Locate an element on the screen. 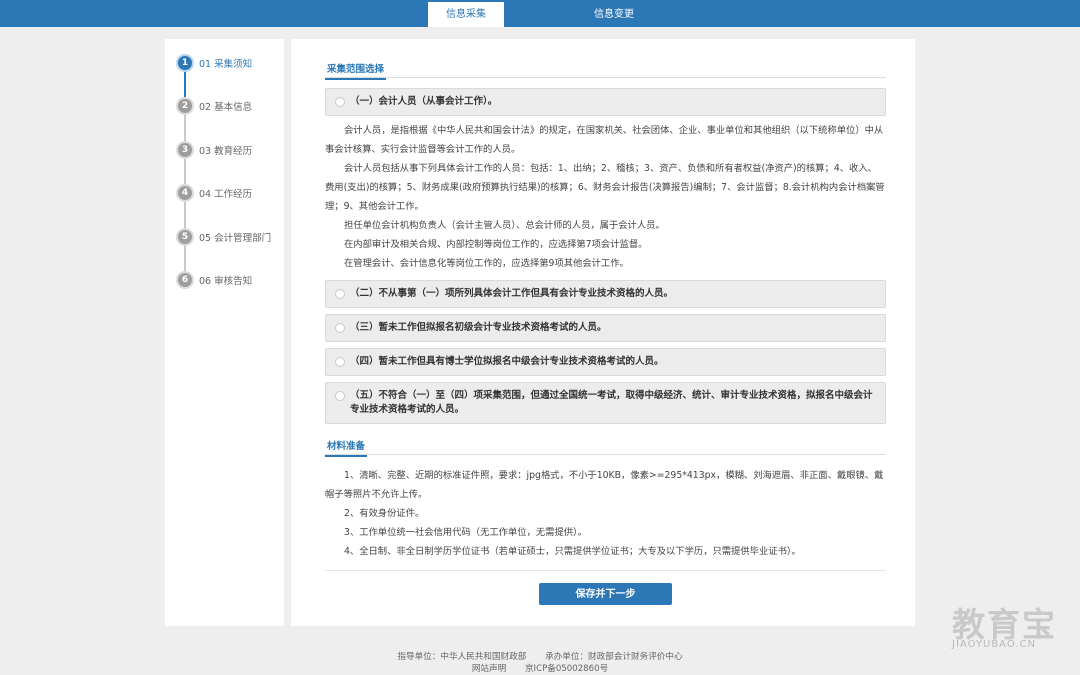 This screenshot has width=1080, height=675. step-label: 04 工作经历 is located at coordinates (226, 194).